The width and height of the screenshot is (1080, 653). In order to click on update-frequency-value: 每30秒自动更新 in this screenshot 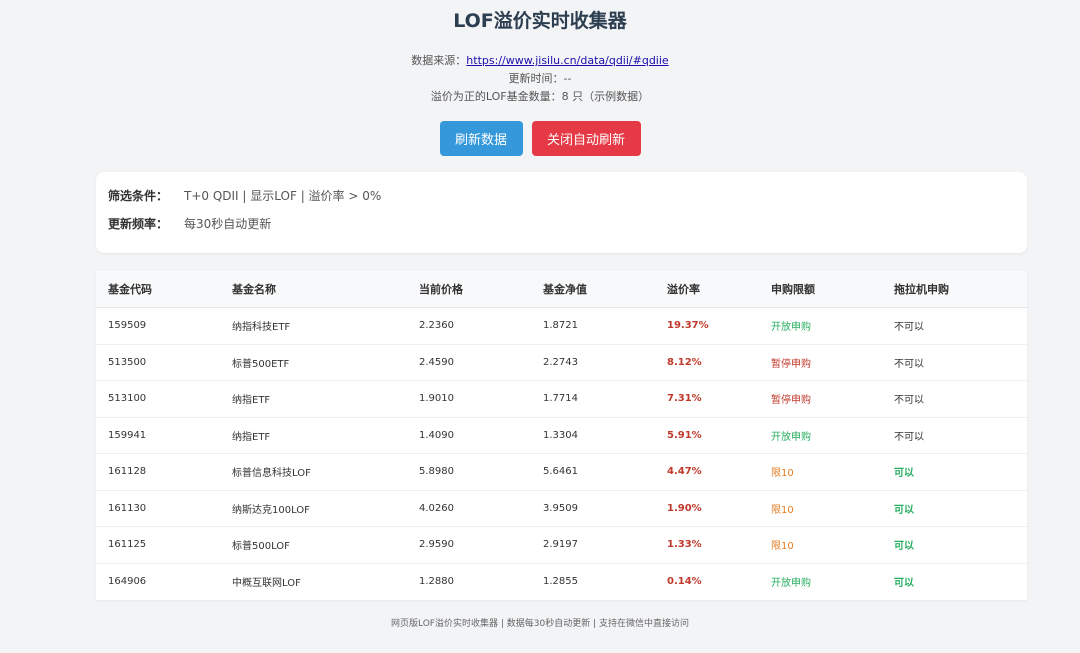, I will do `click(228, 224)`.